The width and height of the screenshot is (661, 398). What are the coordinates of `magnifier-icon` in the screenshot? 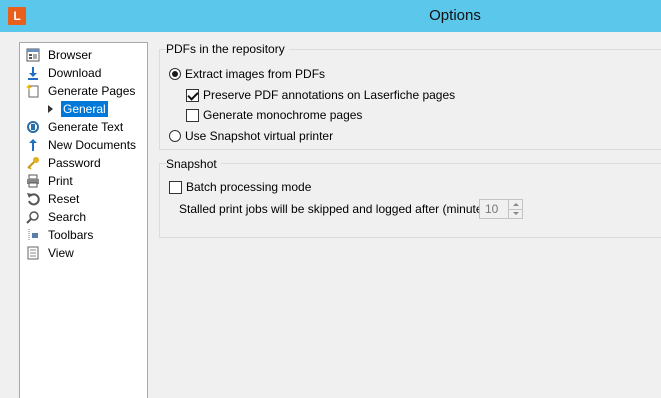 It's located at (33, 217).